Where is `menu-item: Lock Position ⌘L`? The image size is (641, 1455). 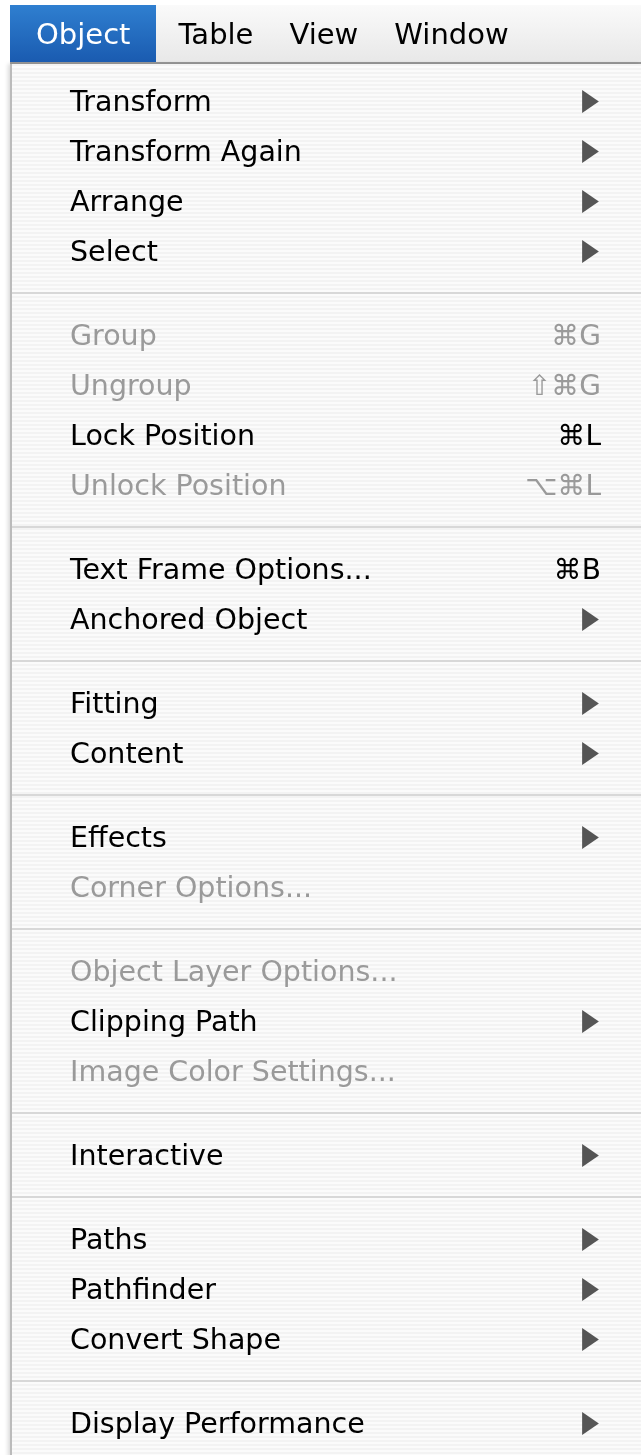
menu-item: Lock Position ⌘L is located at coordinates (326, 435).